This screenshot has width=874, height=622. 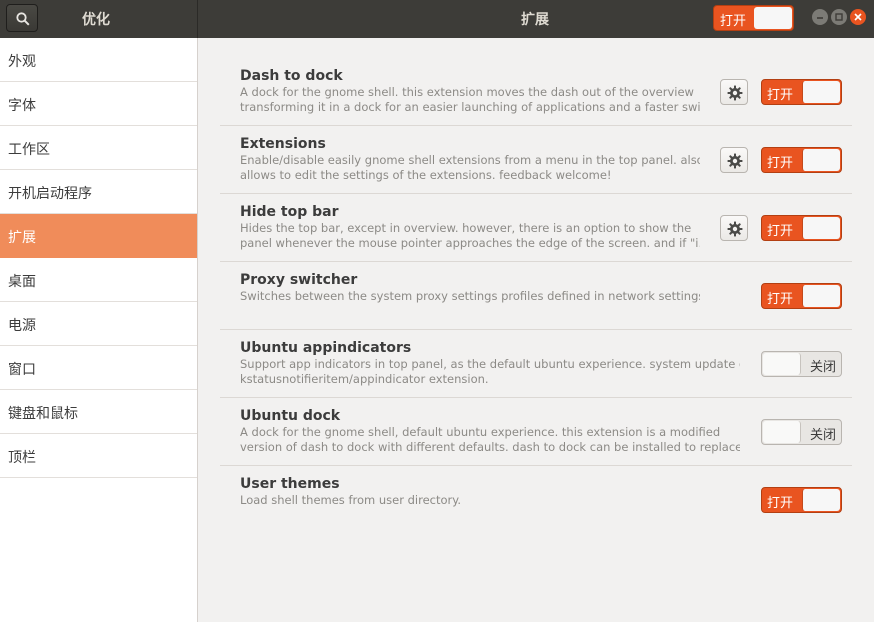 What do you see at coordinates (22, 282) in the screenshot?
I see `sidebar-item-label: 桌面` at bounding box center [22, 282].